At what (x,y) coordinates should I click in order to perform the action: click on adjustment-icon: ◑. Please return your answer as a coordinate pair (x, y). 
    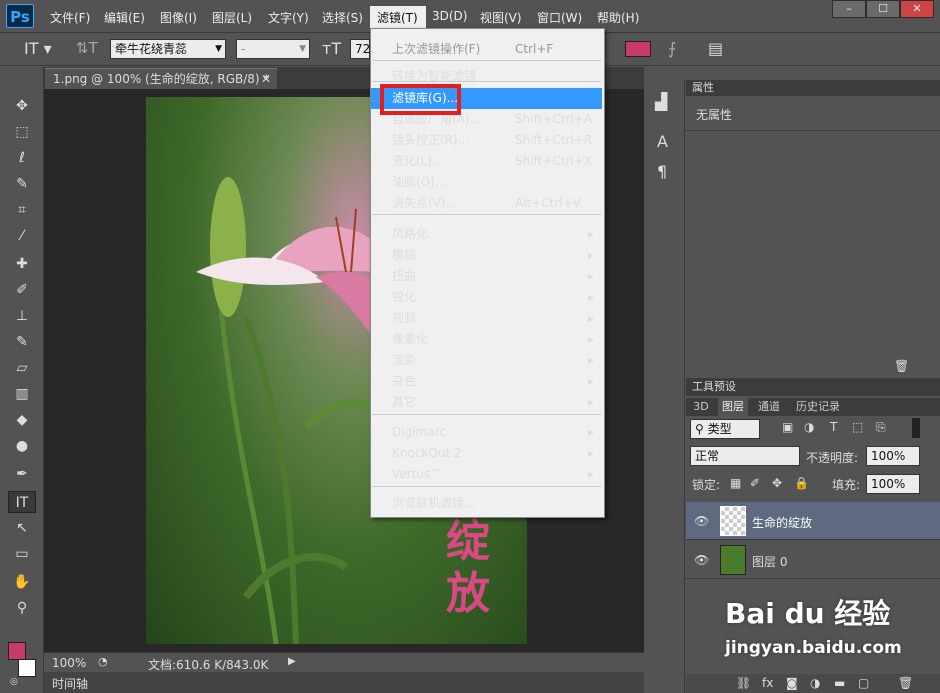
    Looking at the image, I should click on (815, 683).